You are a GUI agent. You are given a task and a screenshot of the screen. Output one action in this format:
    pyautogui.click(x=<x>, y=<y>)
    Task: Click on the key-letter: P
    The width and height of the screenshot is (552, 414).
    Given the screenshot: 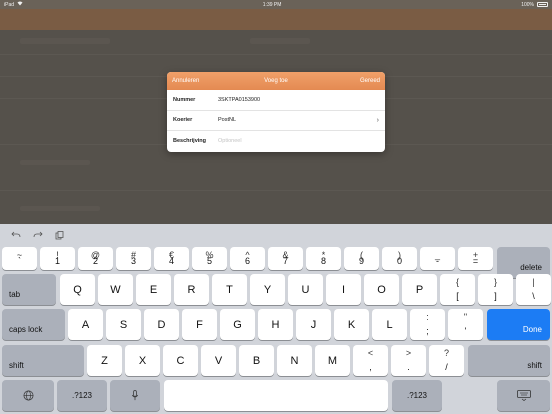 What is the action you would take?
    pyautogui.click(x=419, y=289)
    